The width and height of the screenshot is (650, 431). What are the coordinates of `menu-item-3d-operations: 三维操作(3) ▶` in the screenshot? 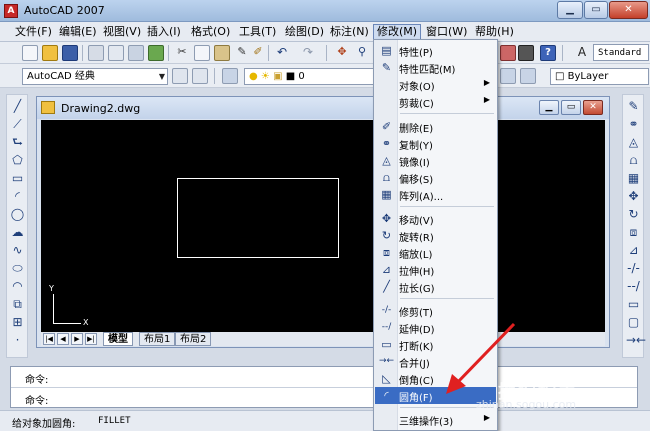 It's located at (435, 419).